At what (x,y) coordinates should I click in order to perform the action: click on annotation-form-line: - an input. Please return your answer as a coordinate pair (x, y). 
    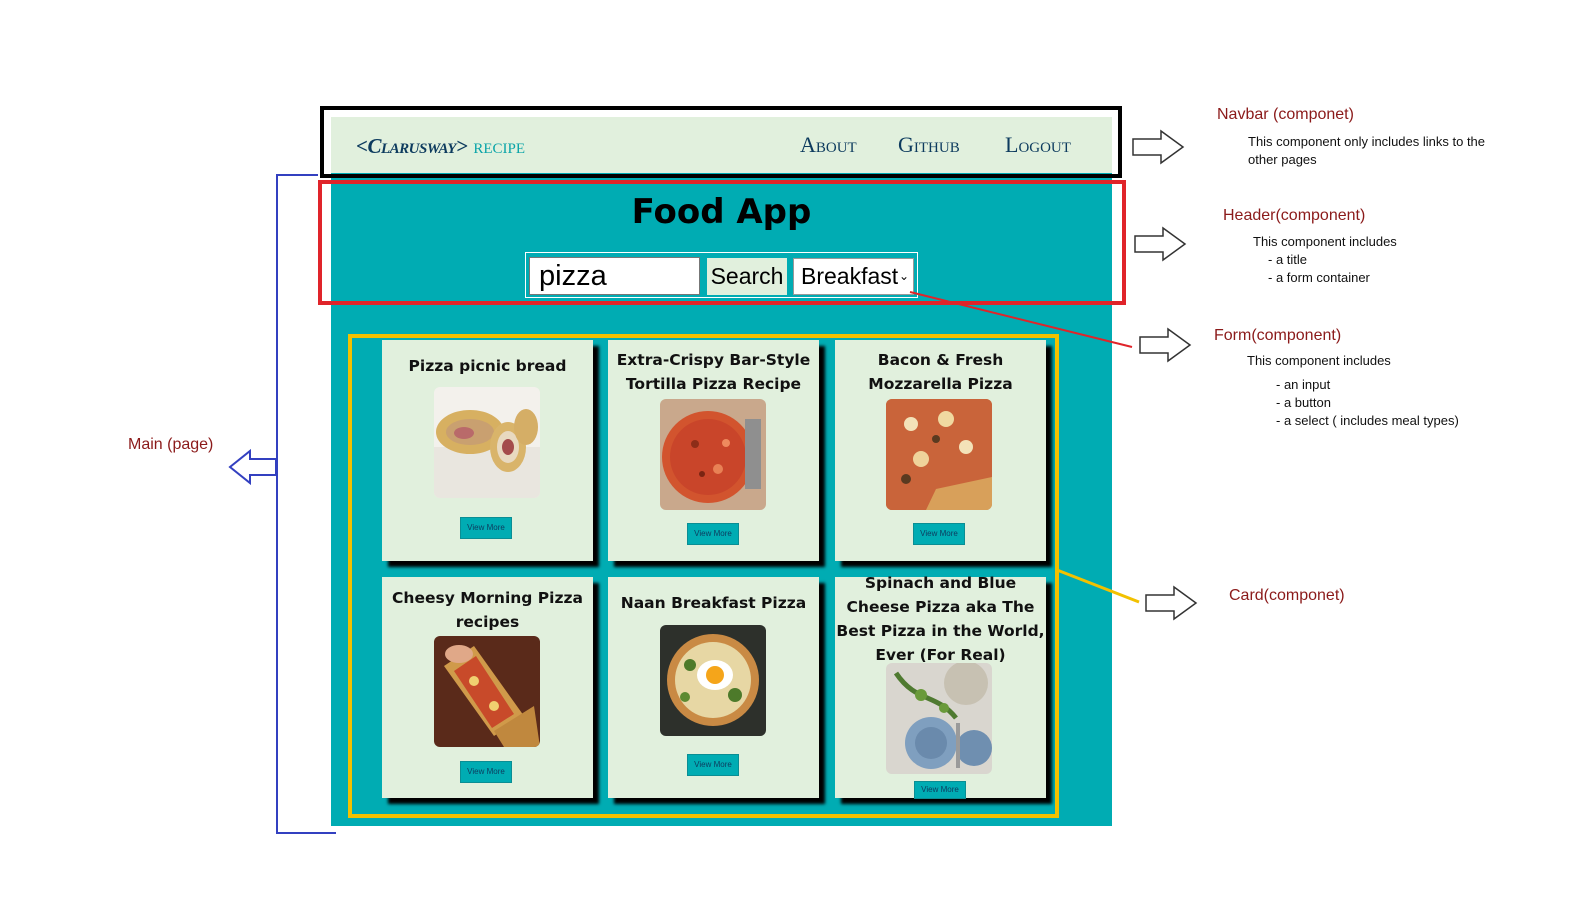
    Looking at the image, I should click on (1303, 384).